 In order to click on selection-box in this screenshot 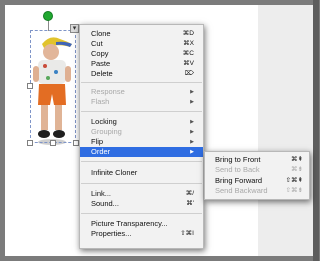, I will do `click(53, 86)`.